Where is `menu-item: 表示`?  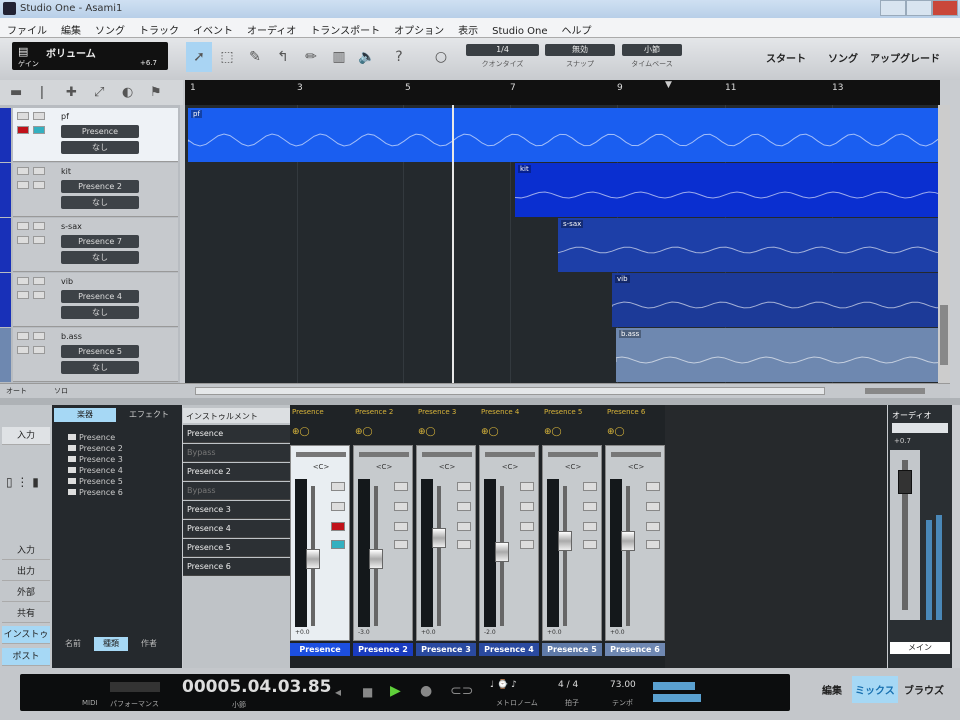
menu-item: 表示 is located at coordinates (468, 27).